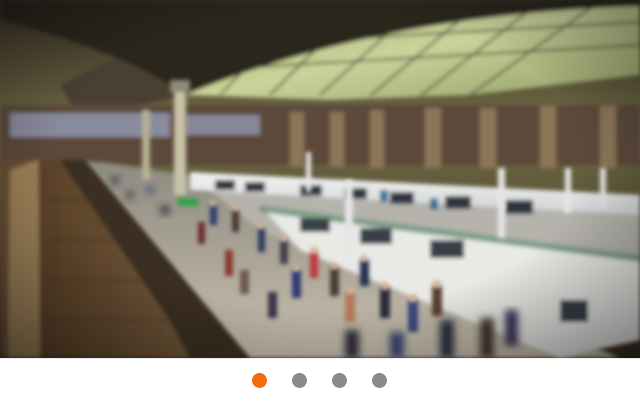 Image resolution: width=640 pixels, height=412 pixels. What do you see at coordinates (320, 381) in the screenshot?
I see `pagination-dots` at bounding box center [320, 381].